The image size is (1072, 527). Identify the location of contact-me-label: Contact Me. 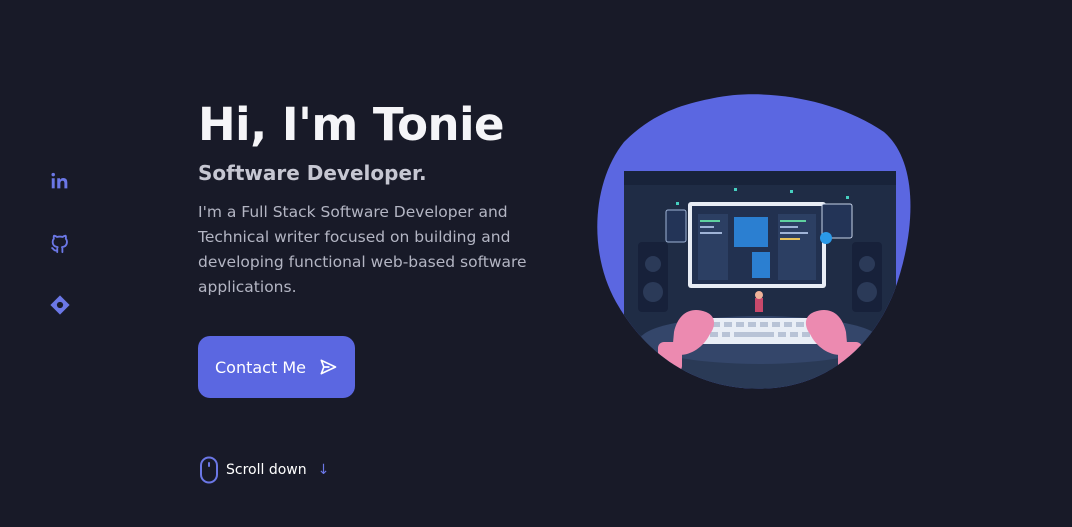
(260, 367).